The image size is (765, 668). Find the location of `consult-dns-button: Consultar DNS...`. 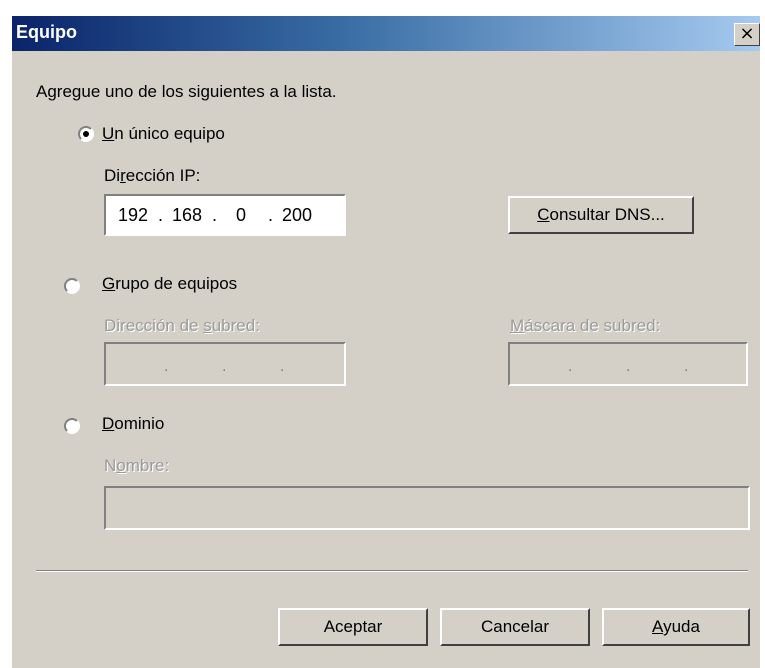

consult-dns-button: Consultar DNS... is located at coordinates (601, 215).